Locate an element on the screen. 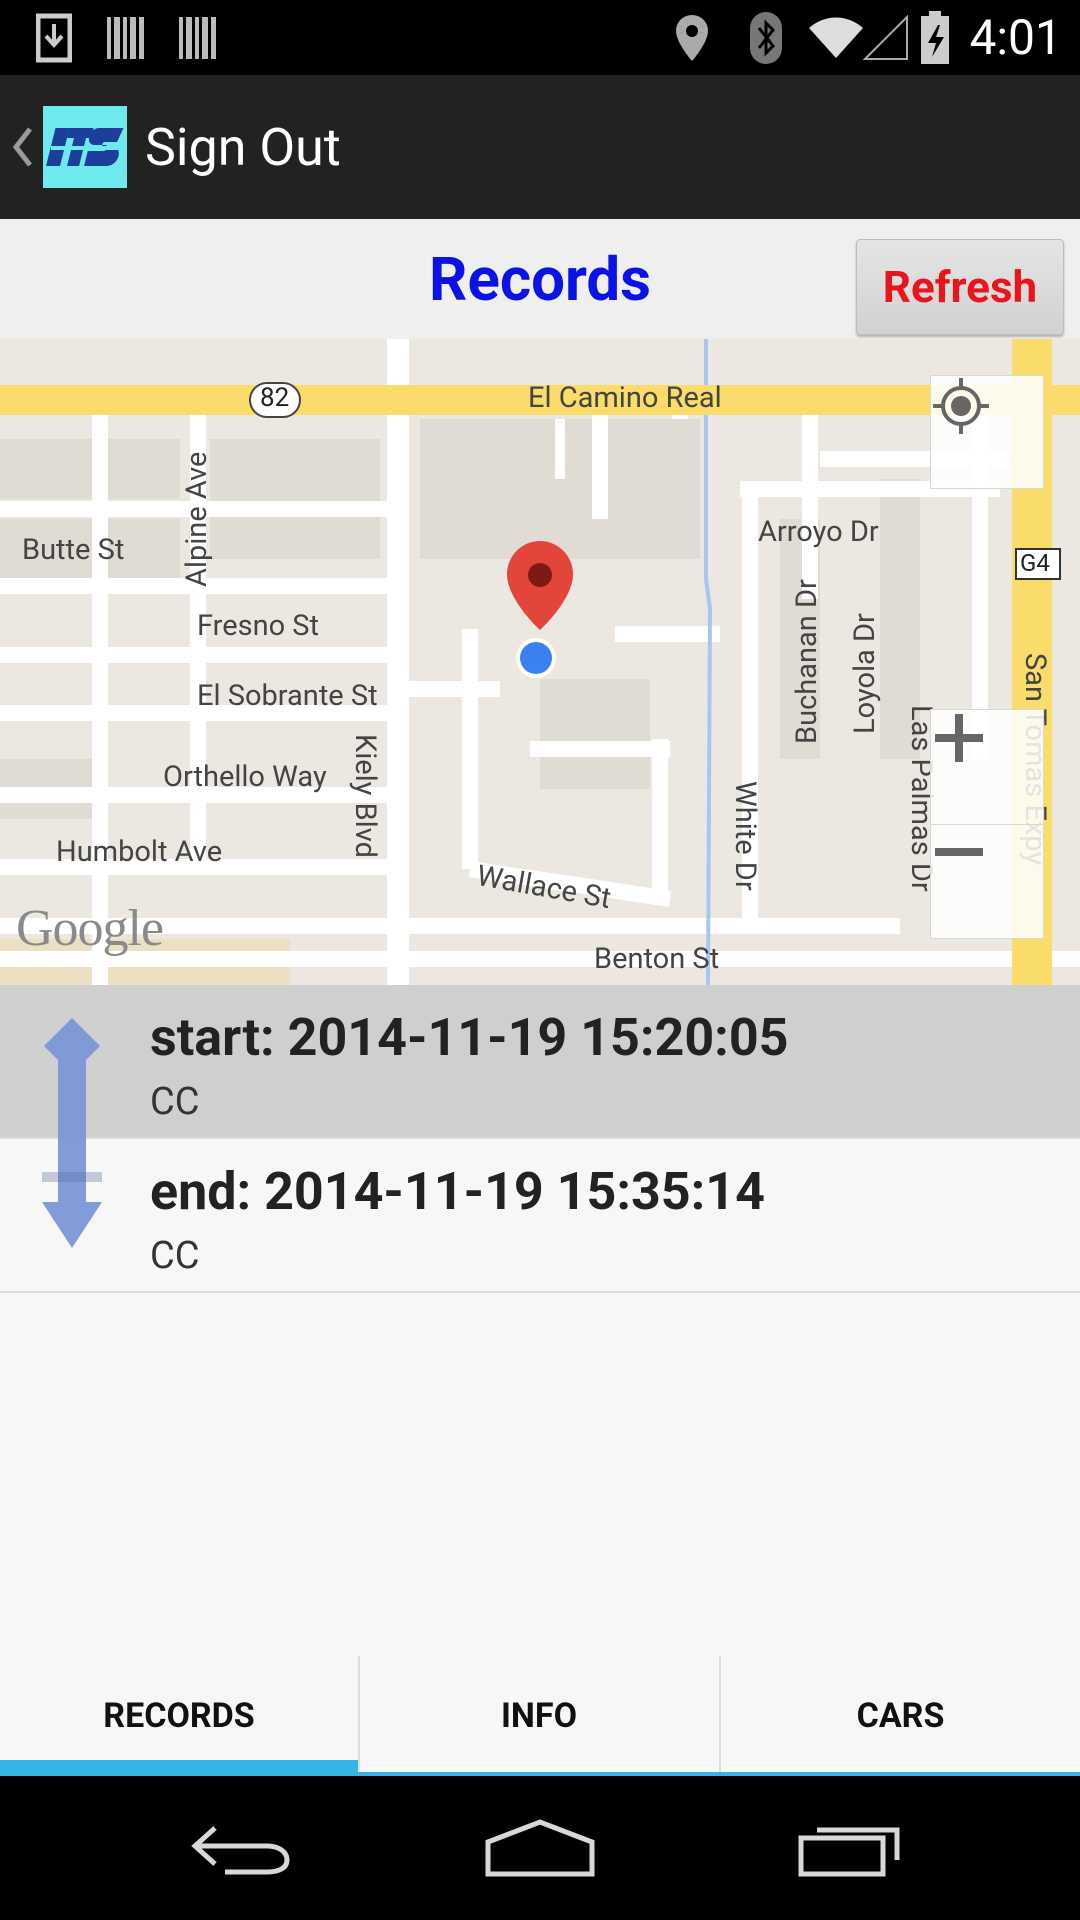 The image size is (1080, 1920). map-label: Arroyo Dr is located at coordinates (818, 532).